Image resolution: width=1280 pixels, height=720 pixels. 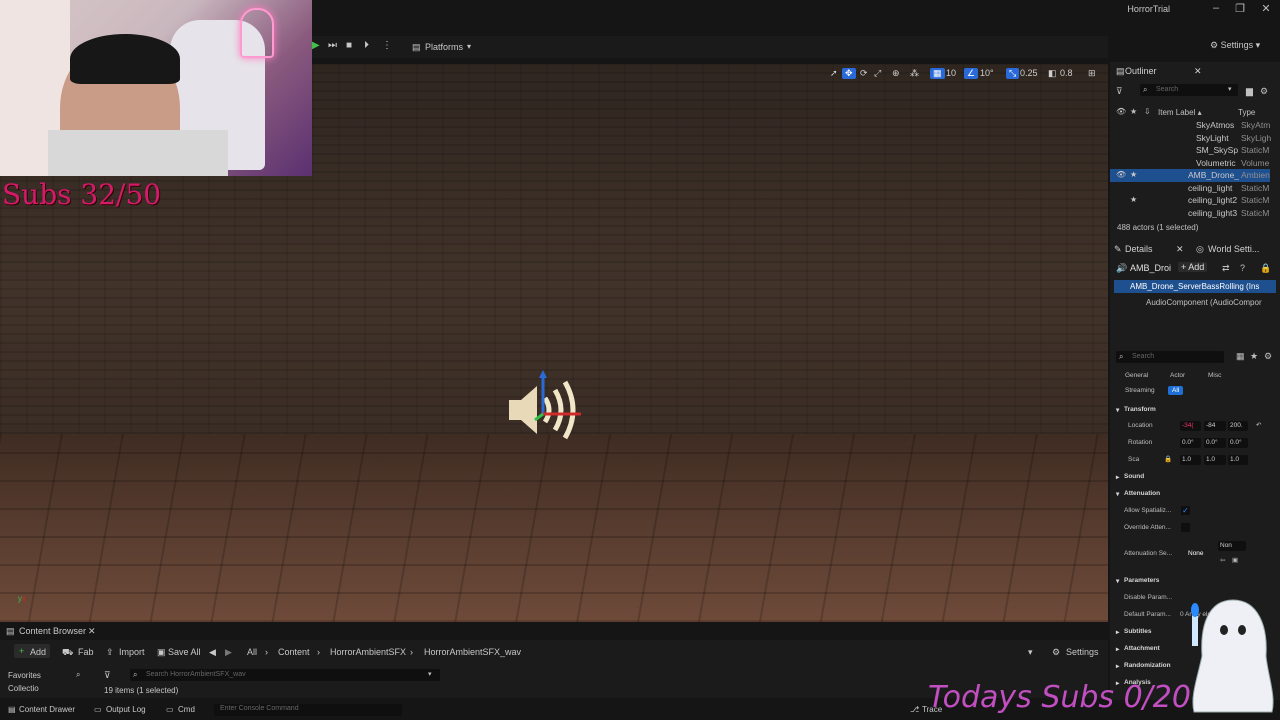 What do you see at coordinates (1214, 375) in the screenshot?
I see `filter-misc: Misc` at bounding box center [1214, 375].